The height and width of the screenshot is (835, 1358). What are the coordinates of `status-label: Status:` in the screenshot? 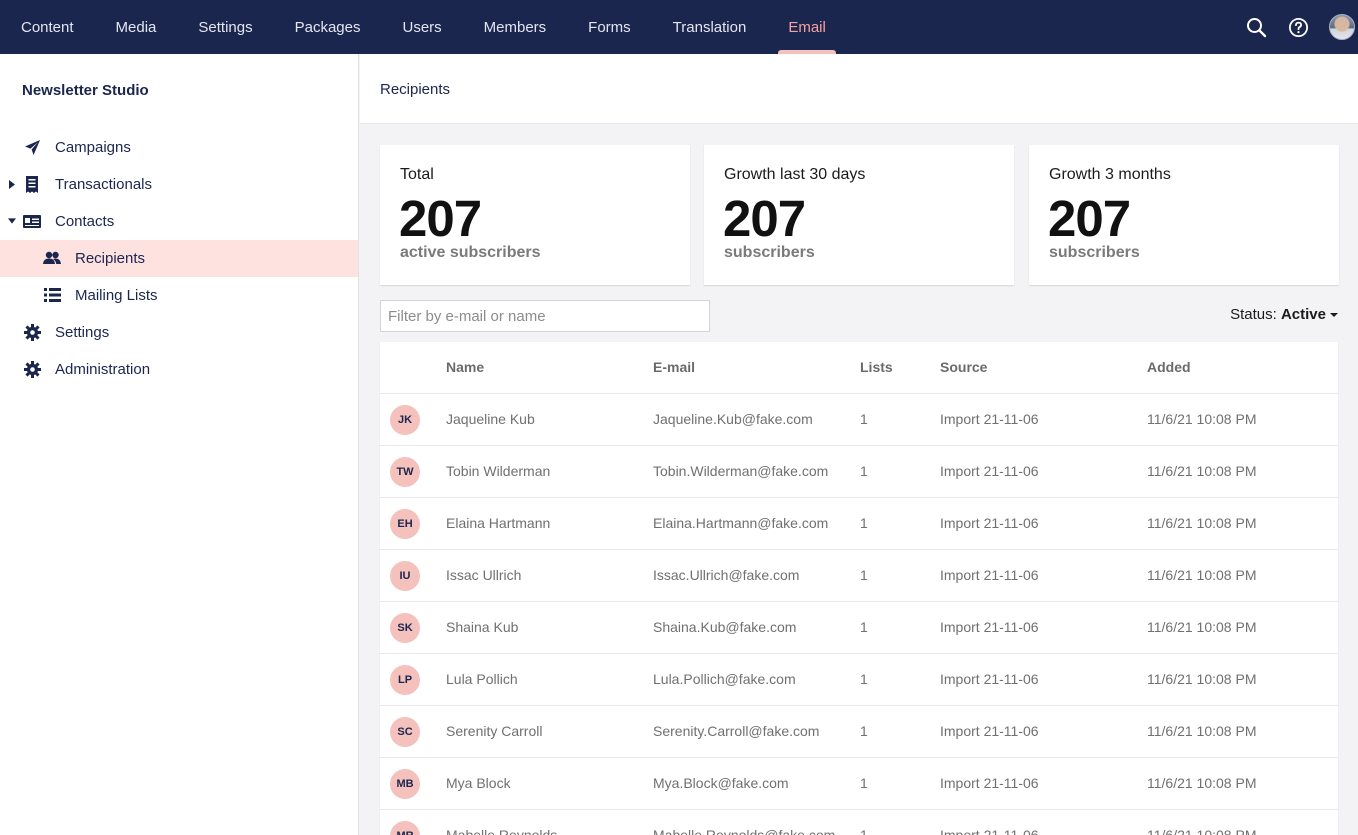 It's located at (1253, 314).